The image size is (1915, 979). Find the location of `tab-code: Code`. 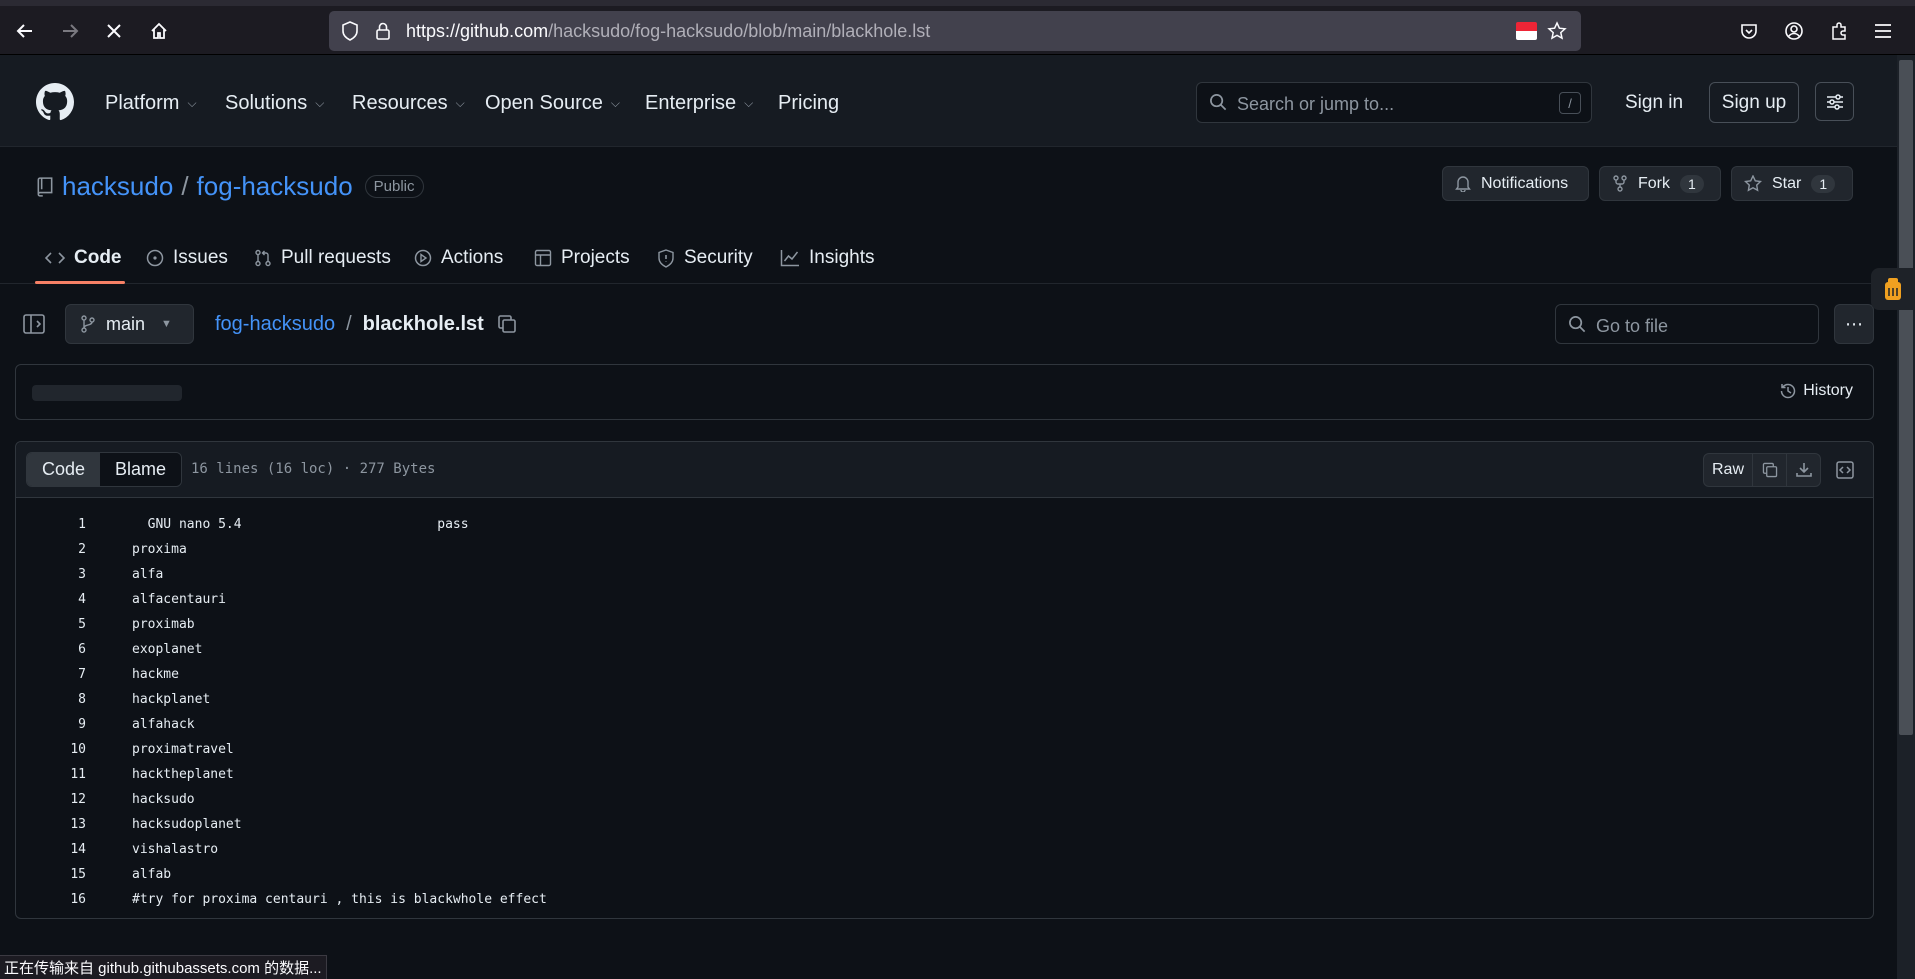

tab-code: Code is located at coordinates (83, 258).